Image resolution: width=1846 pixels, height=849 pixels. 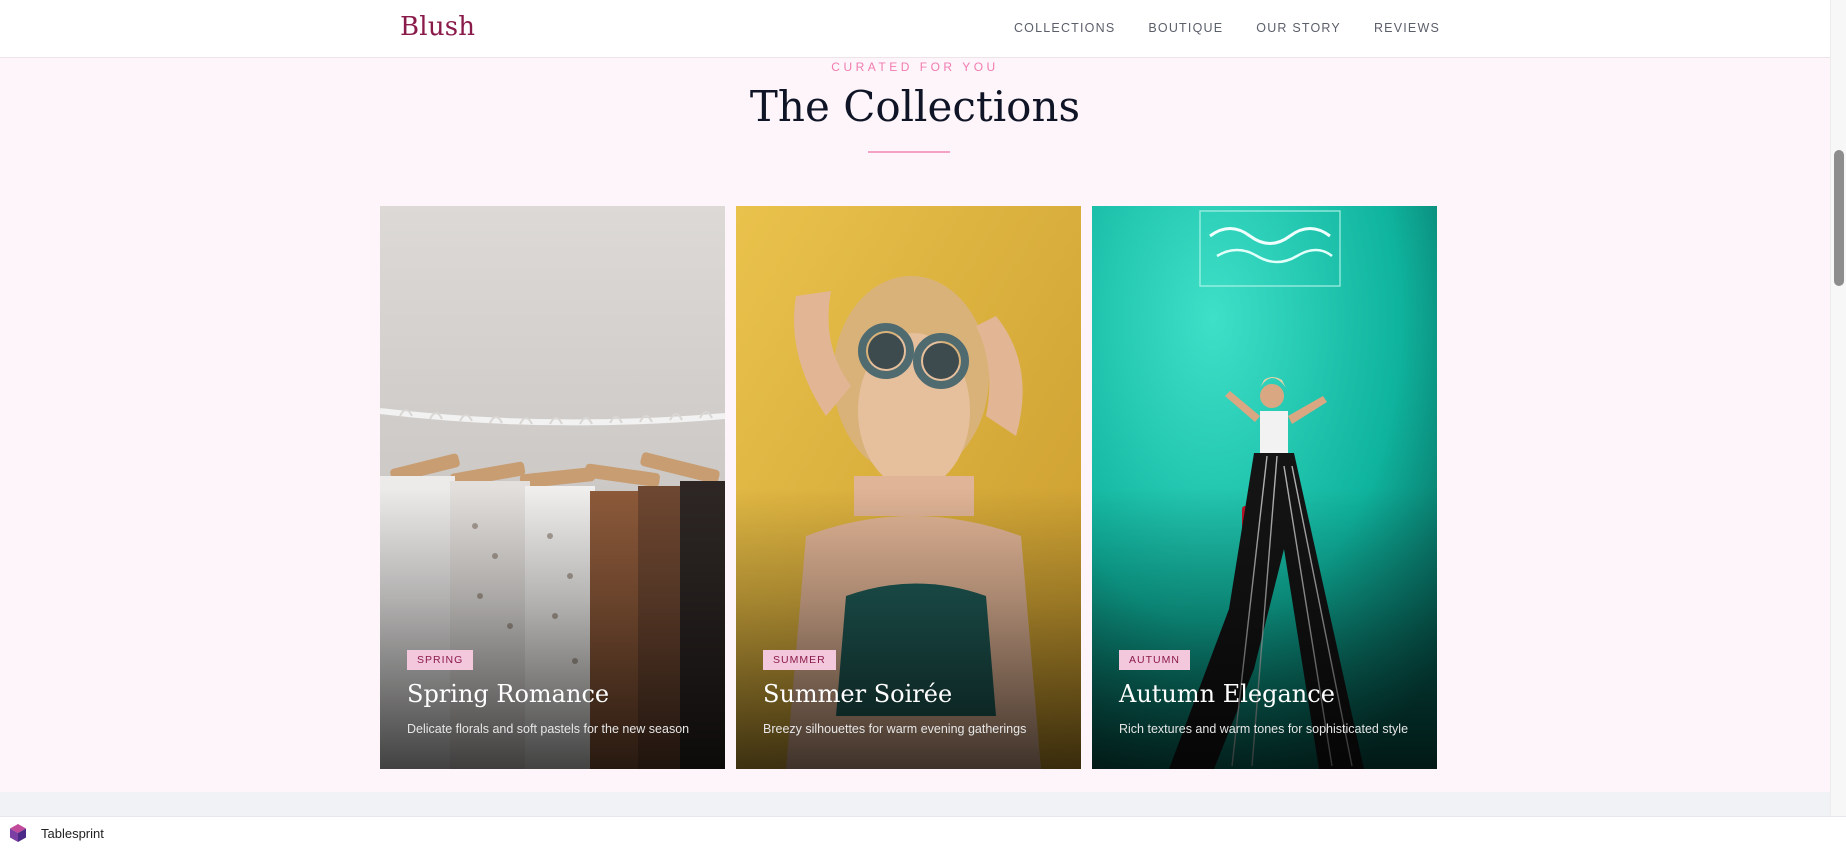 What do you see at coordinates (1227, 28) in the screenshot?
I see `nav-links: COLLECTIONS BOUTIQUE OUR STORY REVIEWS` at bounding box center [1227, 28].